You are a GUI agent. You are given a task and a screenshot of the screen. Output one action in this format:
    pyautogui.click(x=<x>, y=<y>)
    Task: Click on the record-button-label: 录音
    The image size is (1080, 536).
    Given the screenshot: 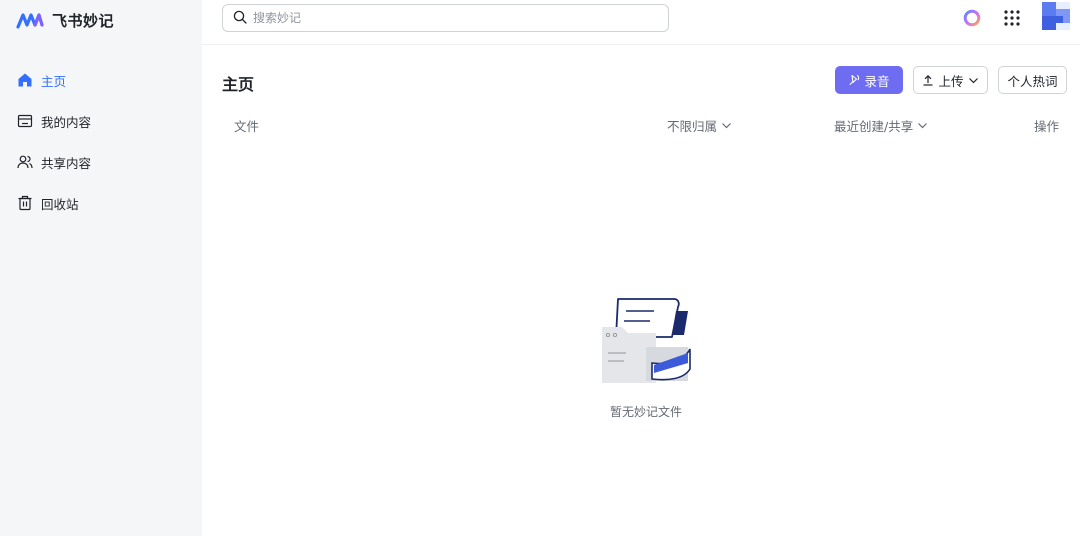 What is the action you would take?
    pyautogui.click(x=877, y=81)
    